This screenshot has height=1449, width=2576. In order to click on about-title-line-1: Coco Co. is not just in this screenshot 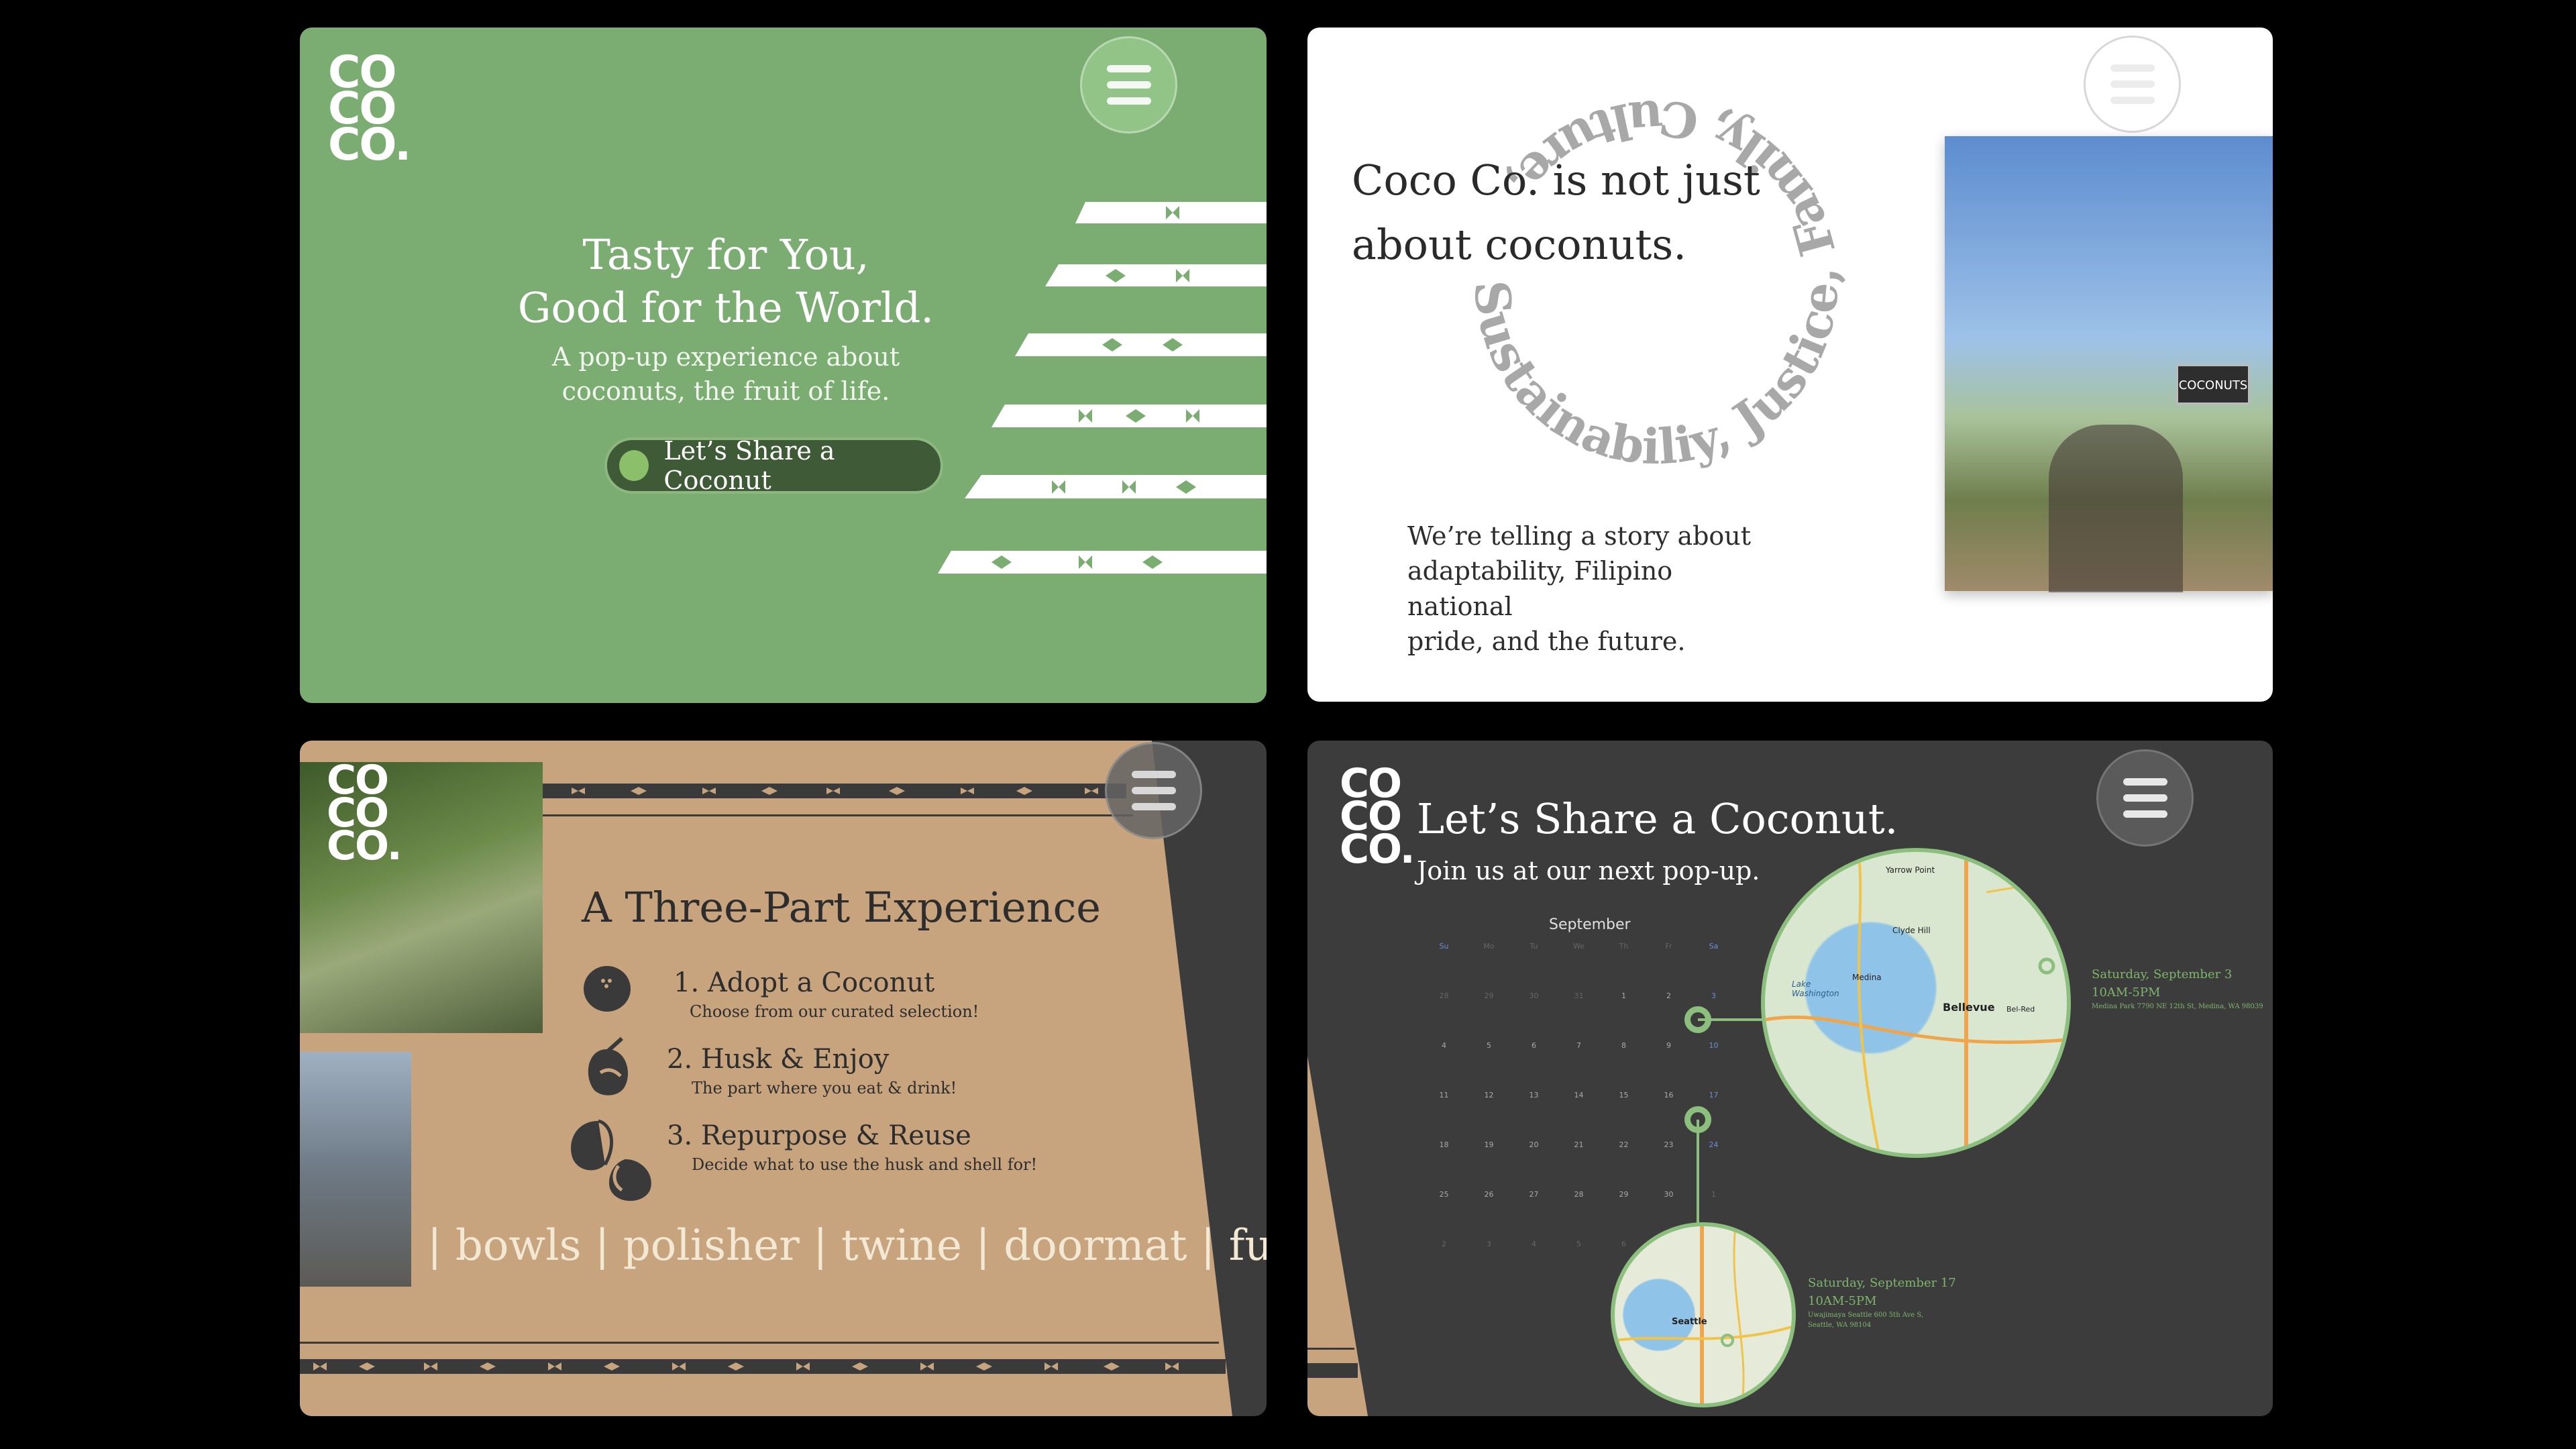, I will do `click(1556, 180)`.